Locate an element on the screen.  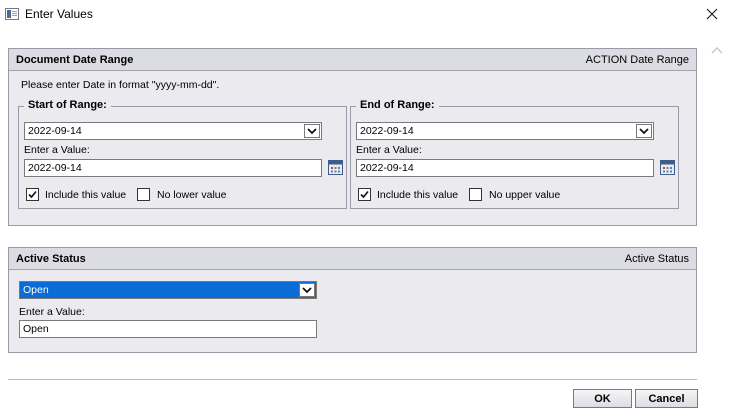
close-button is located at coordinates (712, 14).